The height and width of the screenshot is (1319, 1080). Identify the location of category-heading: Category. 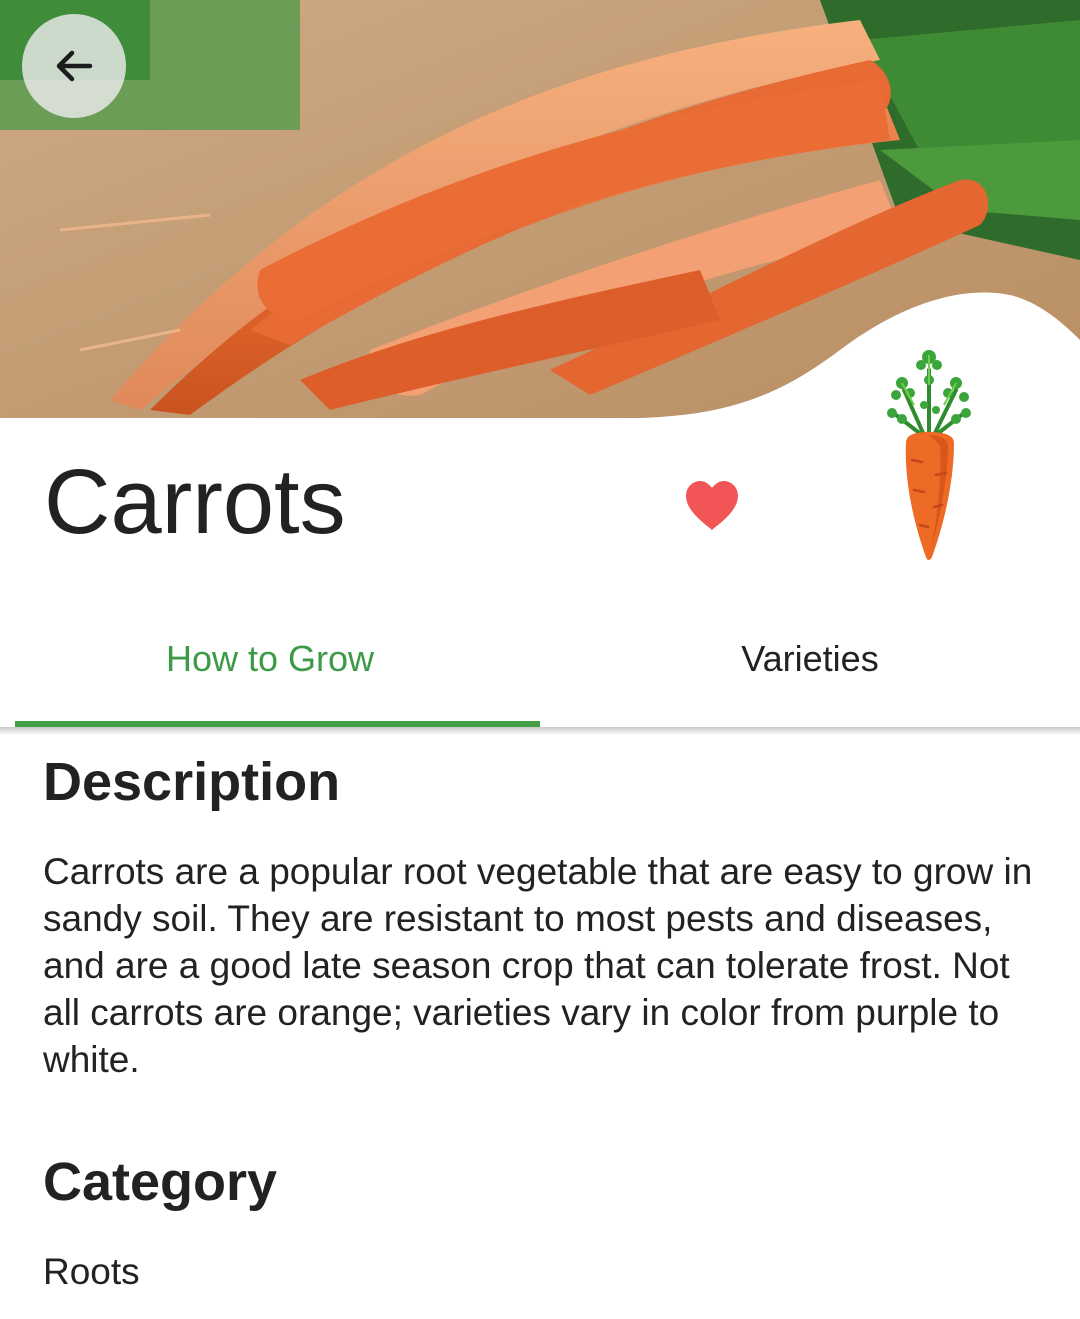
(160, 1182).